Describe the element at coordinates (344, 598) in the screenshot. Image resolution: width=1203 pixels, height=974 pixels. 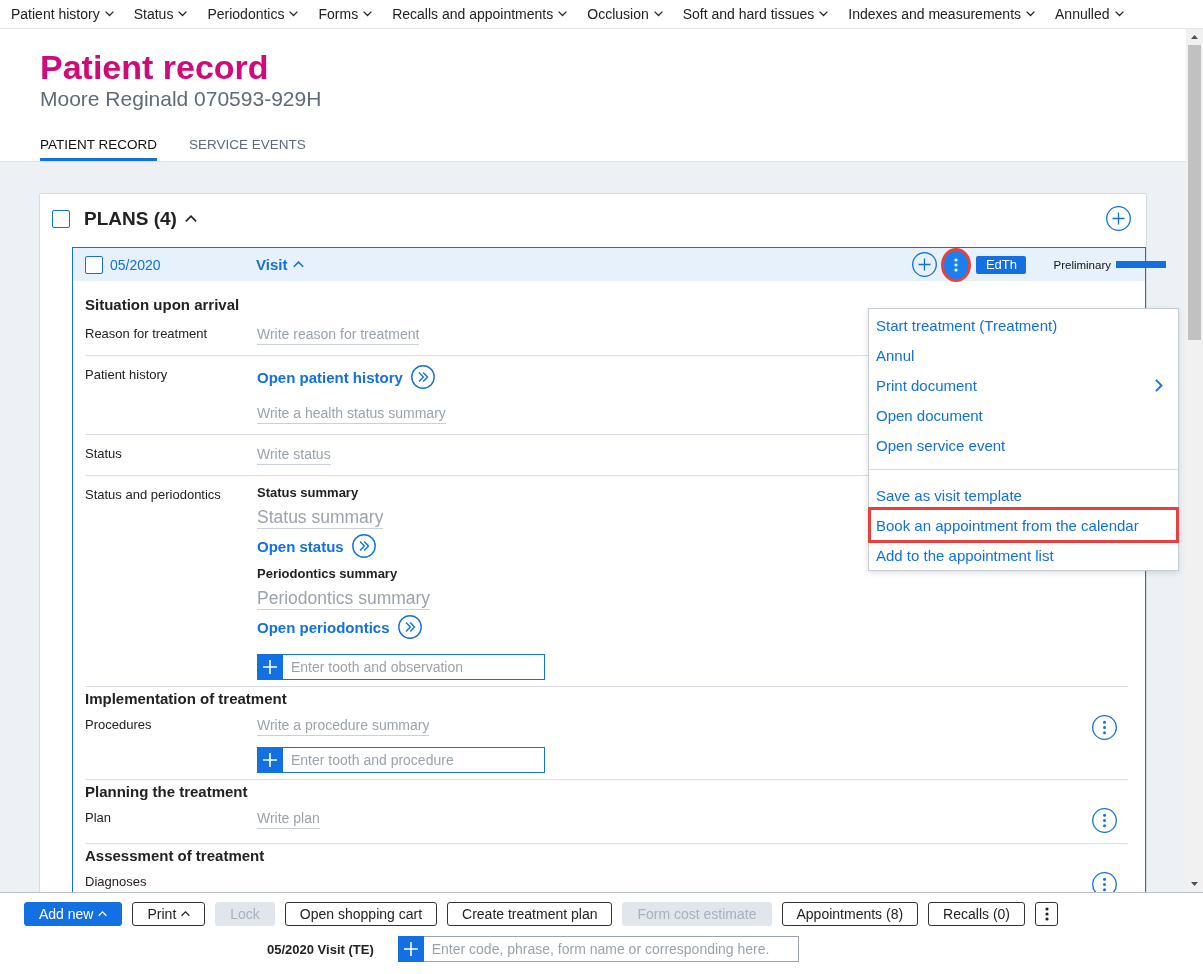
I see `summary-field: Periodontics summary` at that location.